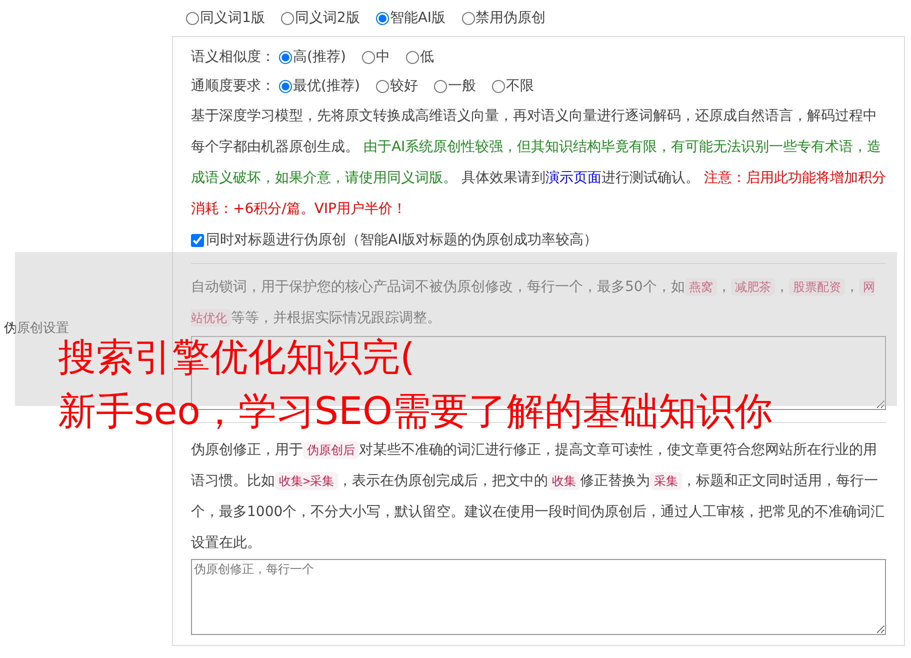 Image resolution: width=911 pixels, height=658 pixels. Describe the element at coordinates (415, 411) in the screenshot. I see `banner-title-line: 新手seo，学习SEO需要了解的基础知识你` at that location.